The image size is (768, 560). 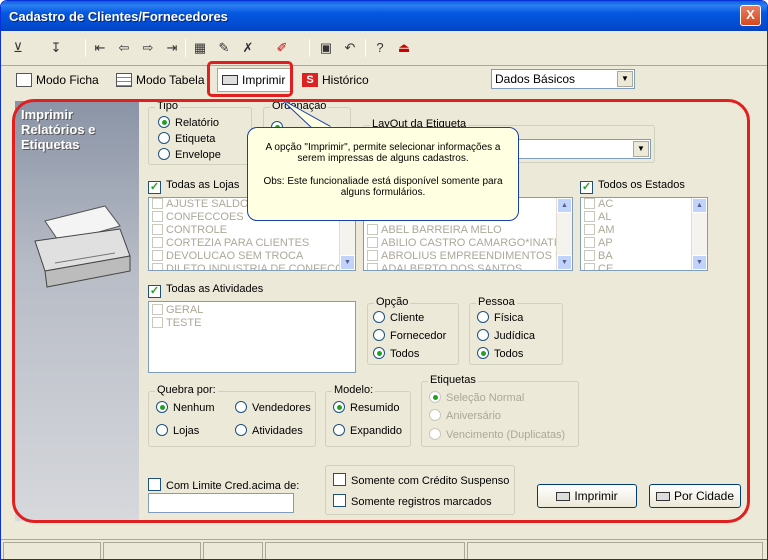 What do you see at coordinates (250, 79) in the screenshot?
I see `imprimir-highlight` at bounding box center [250, 79].